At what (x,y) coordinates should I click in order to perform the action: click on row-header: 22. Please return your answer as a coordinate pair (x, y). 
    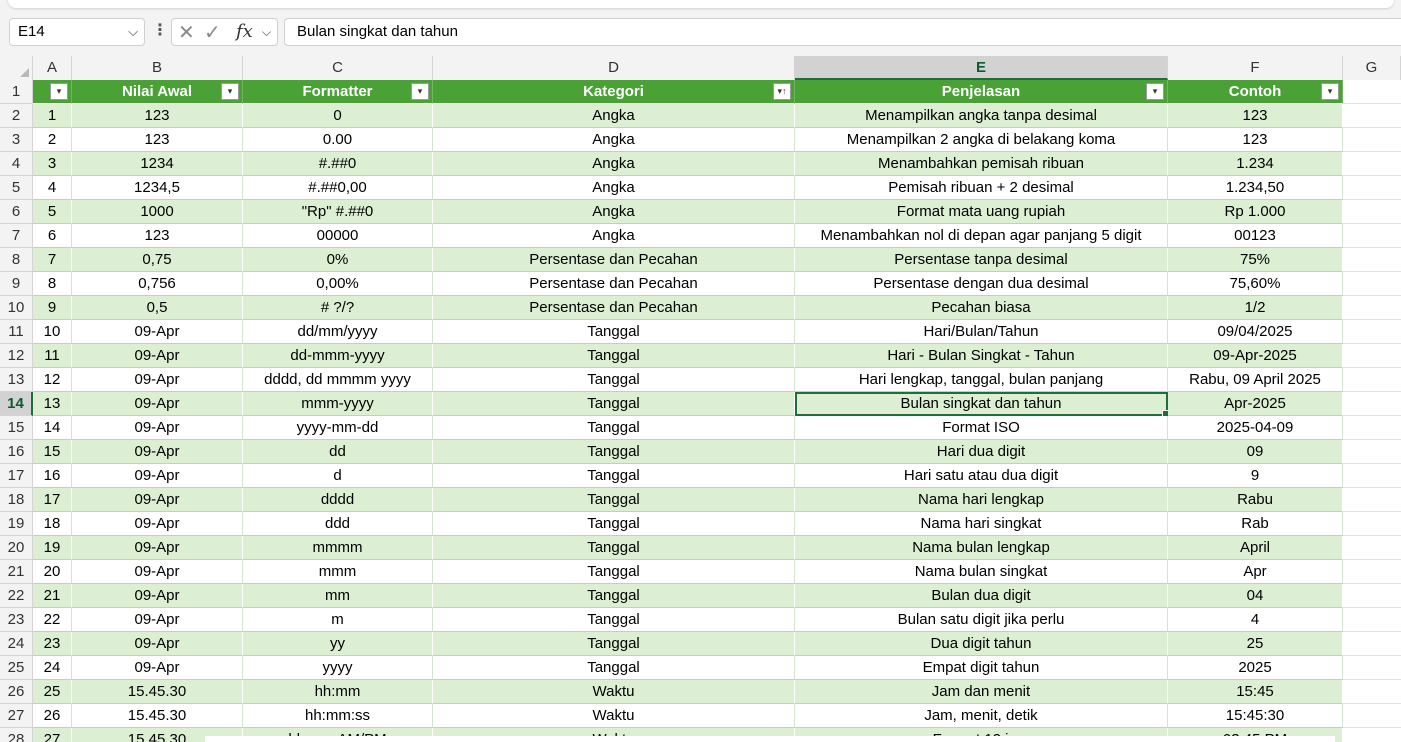
    Looking at the image, I should click on (16, 596).